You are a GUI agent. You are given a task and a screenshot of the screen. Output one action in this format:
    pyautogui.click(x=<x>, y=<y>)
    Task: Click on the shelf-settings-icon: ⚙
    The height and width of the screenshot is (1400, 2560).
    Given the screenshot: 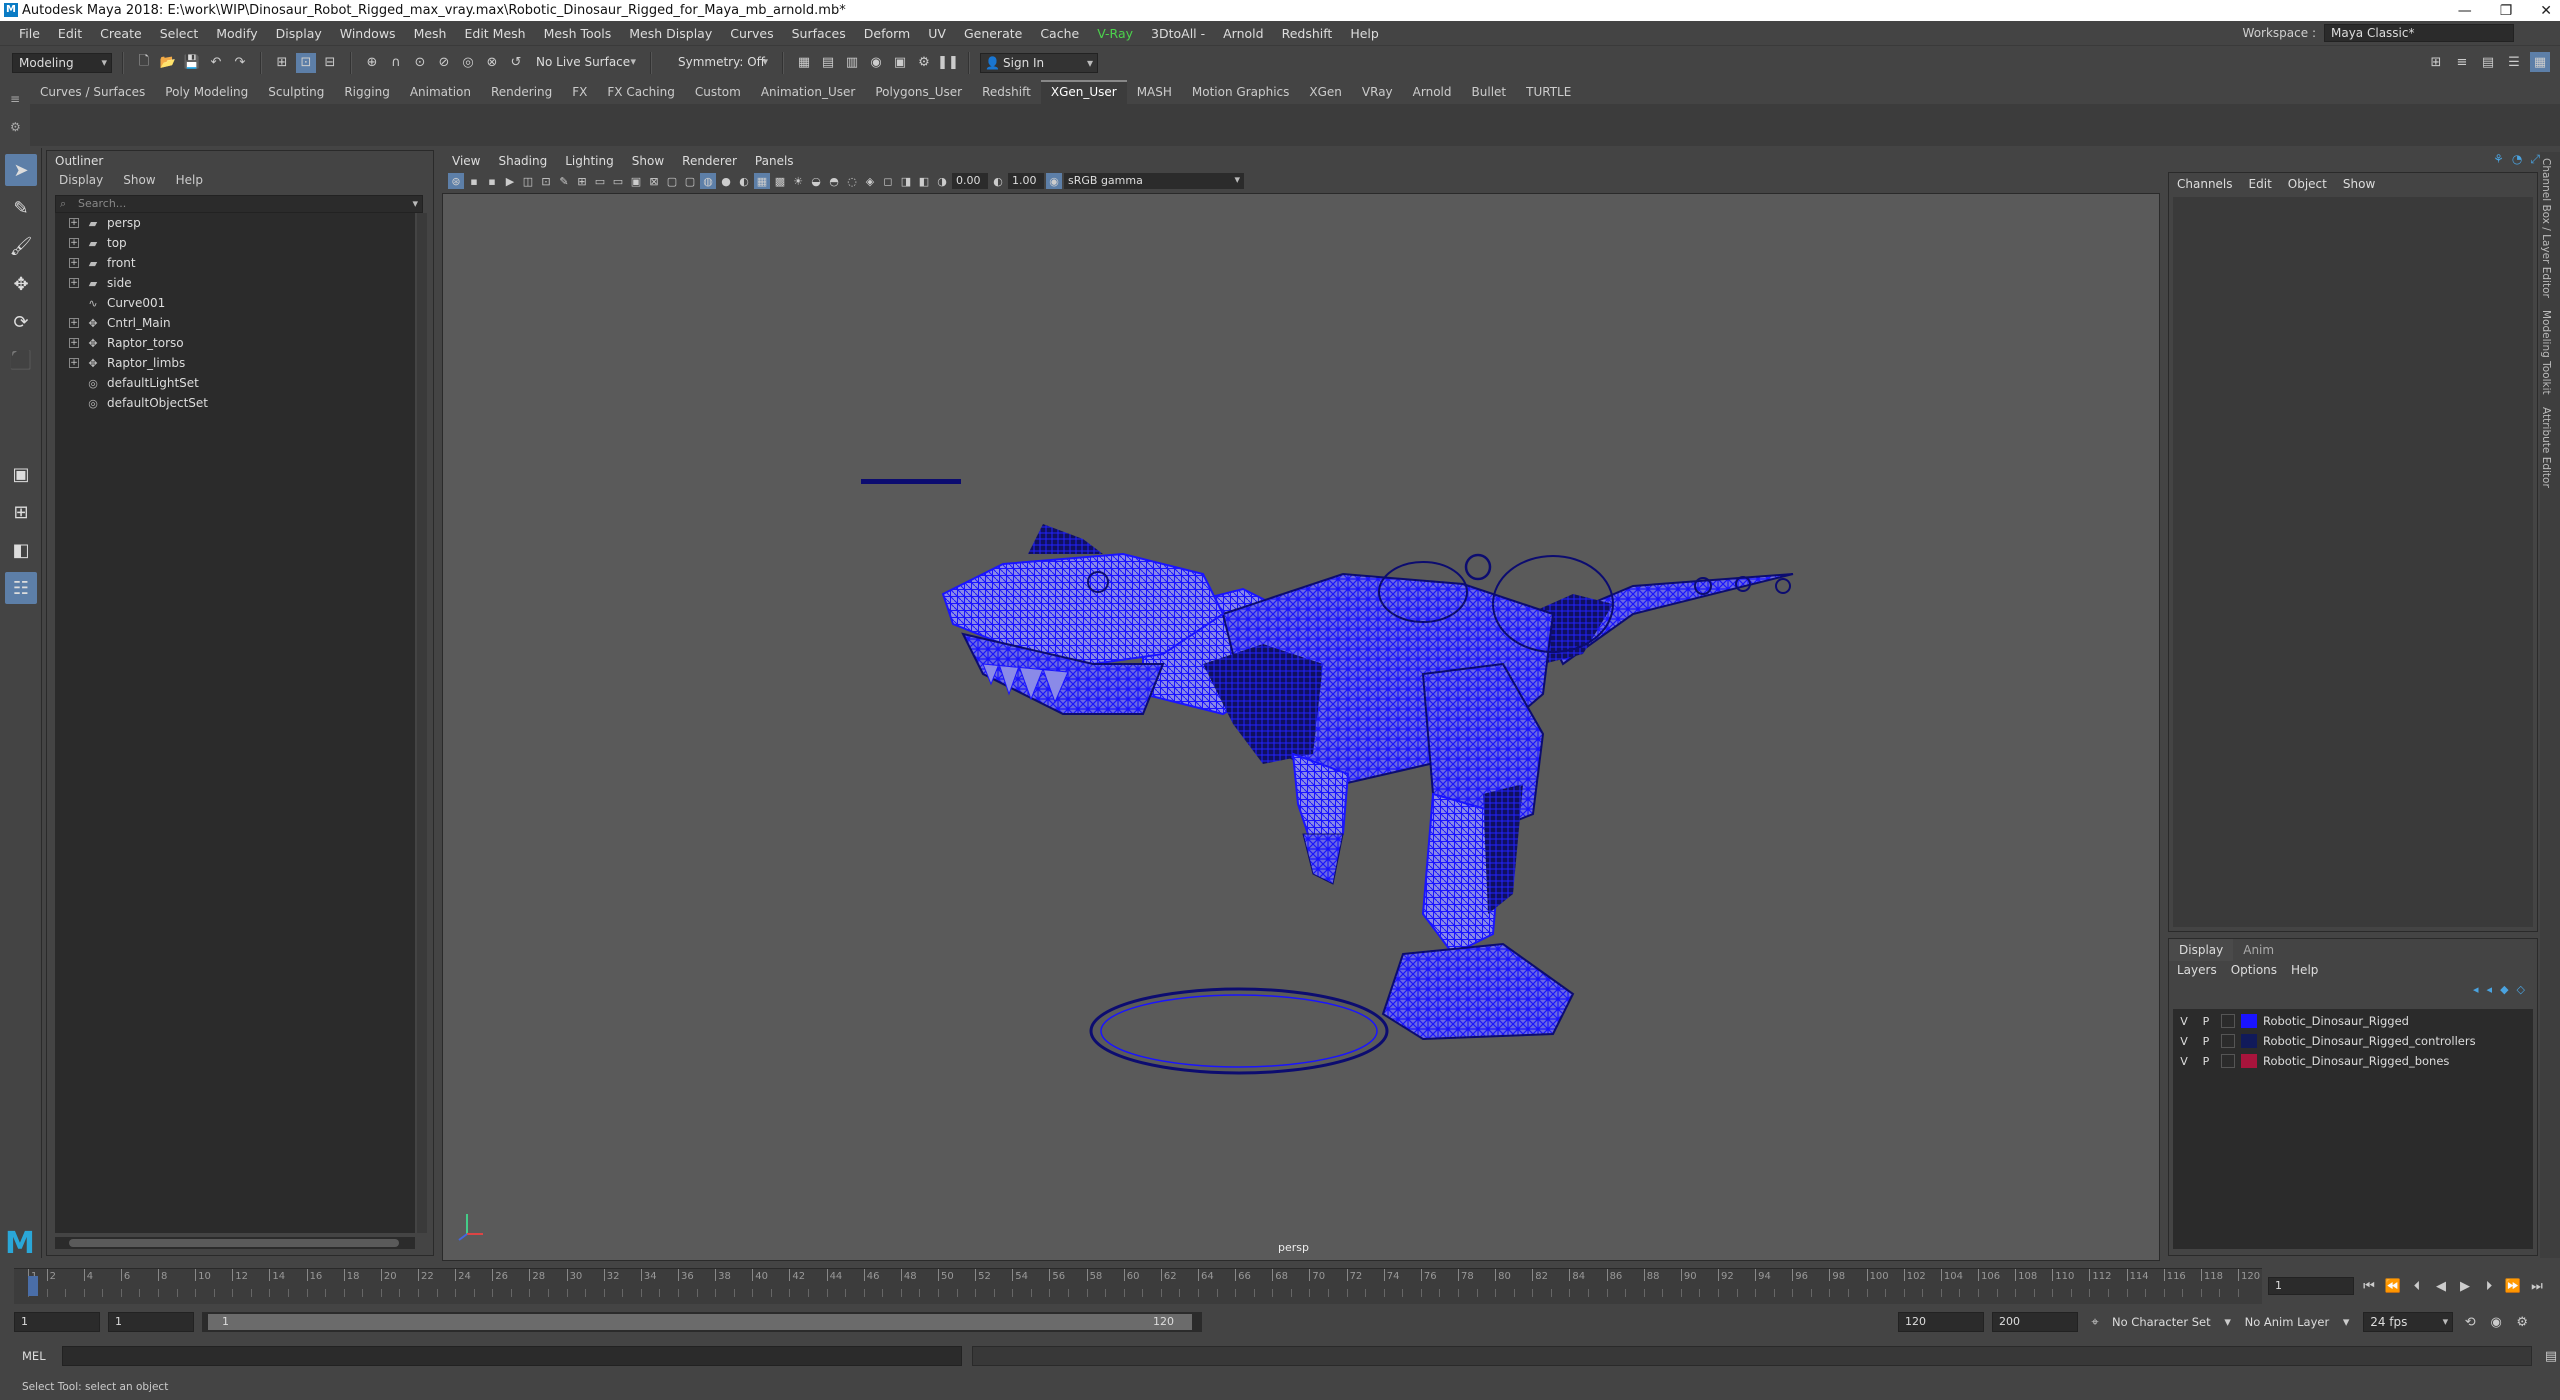 What is the action you would take?
    pyautogui.click(x=15, y=127)
    